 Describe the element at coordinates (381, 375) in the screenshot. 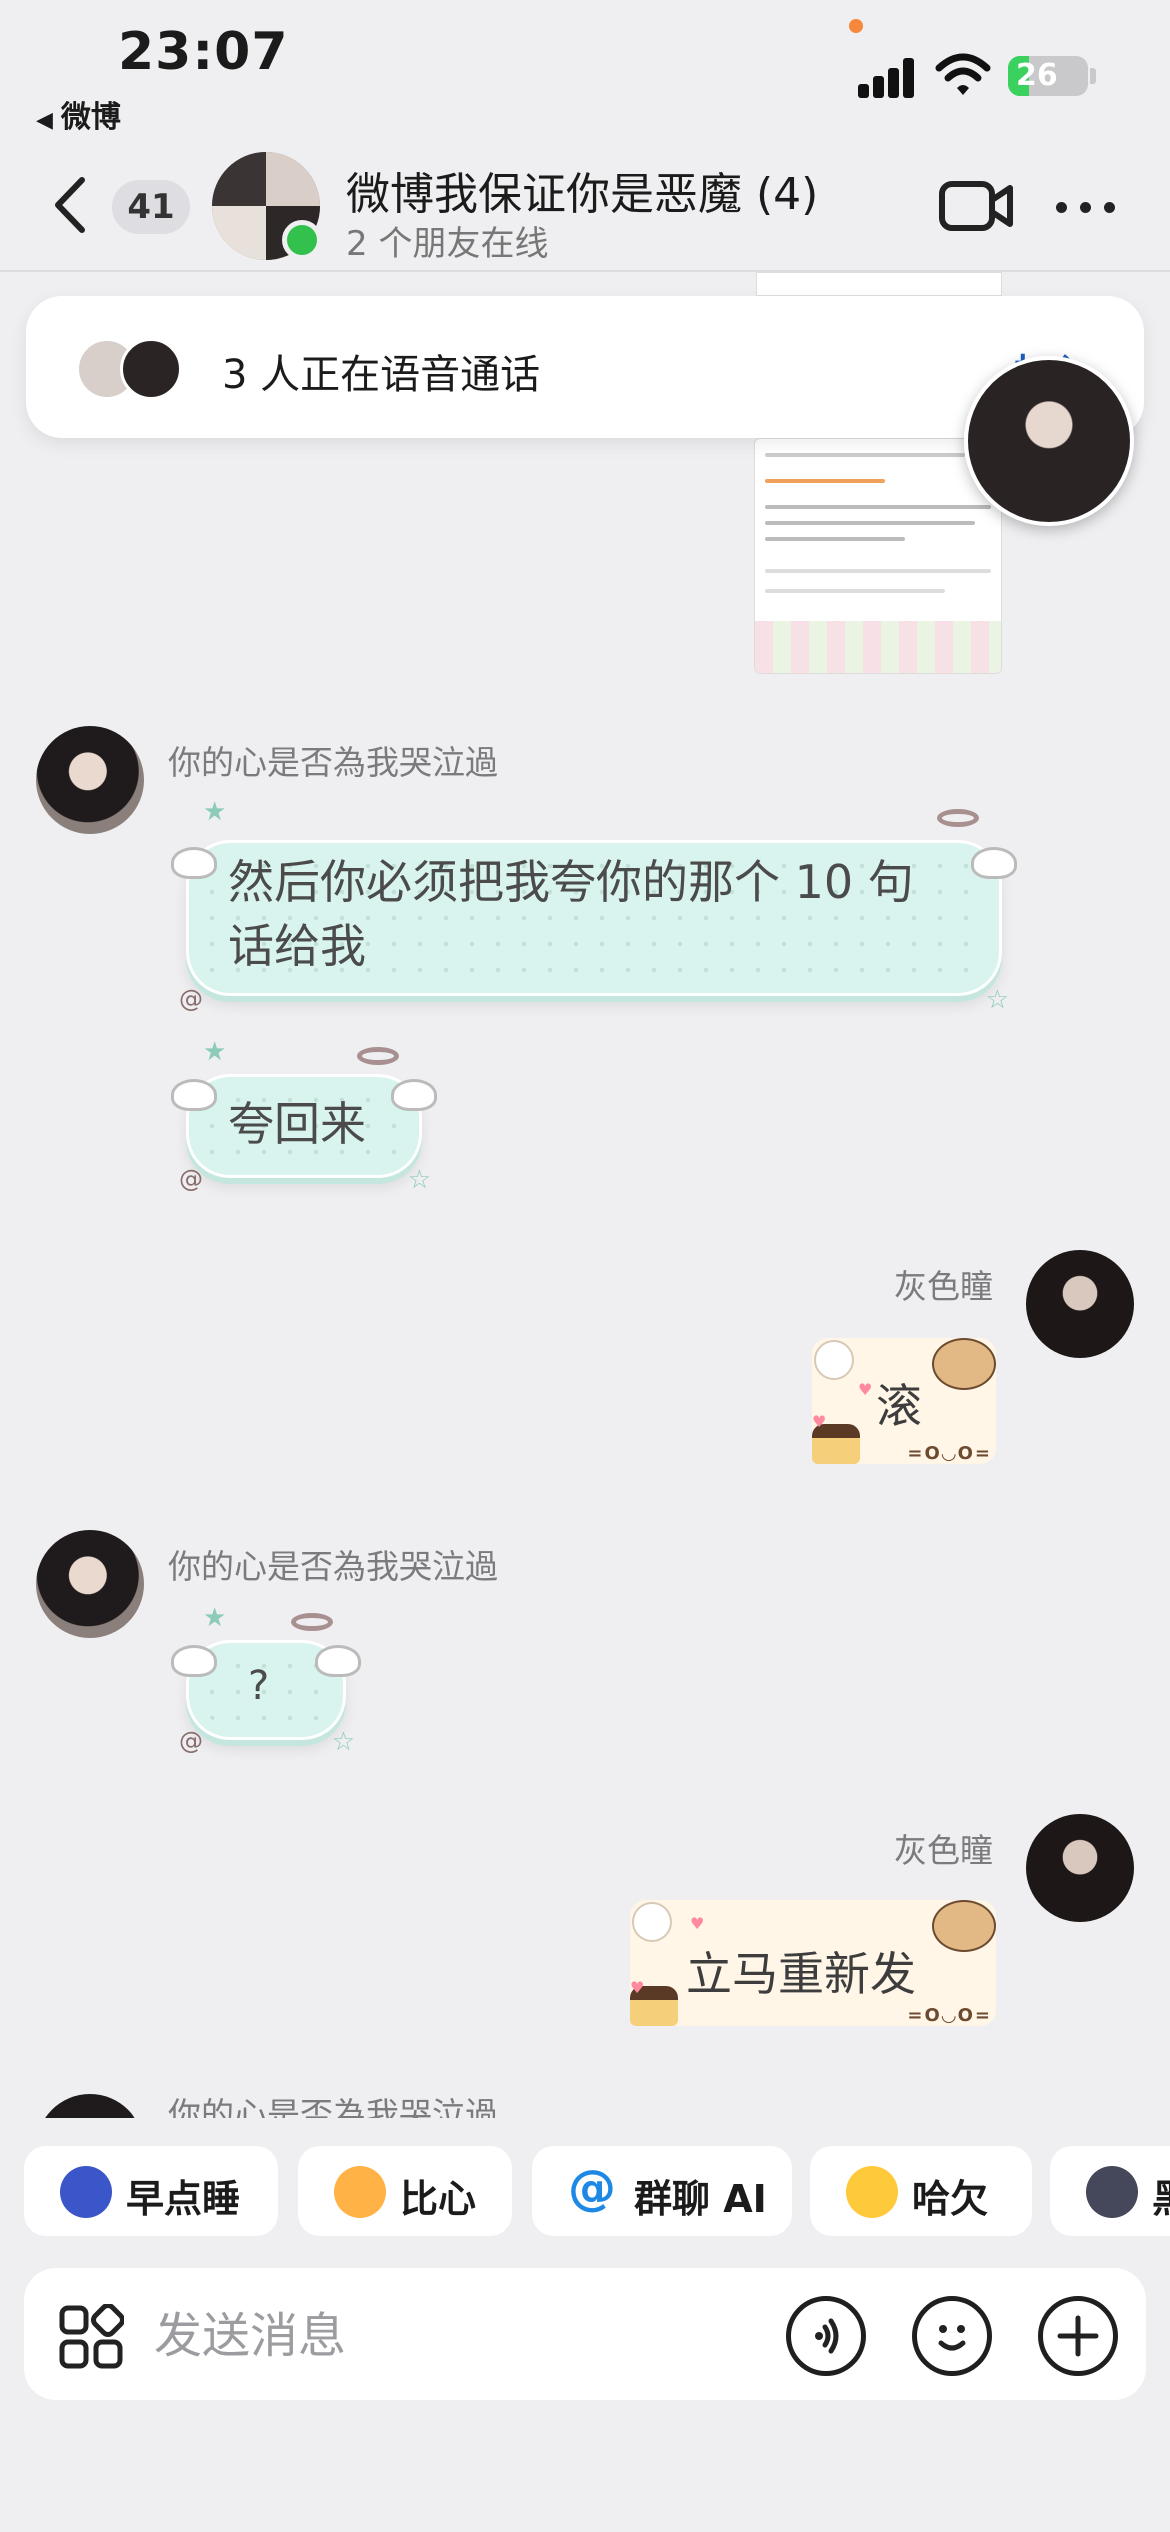

I see `call-status-text: 3 人正在语音通话` at that location.